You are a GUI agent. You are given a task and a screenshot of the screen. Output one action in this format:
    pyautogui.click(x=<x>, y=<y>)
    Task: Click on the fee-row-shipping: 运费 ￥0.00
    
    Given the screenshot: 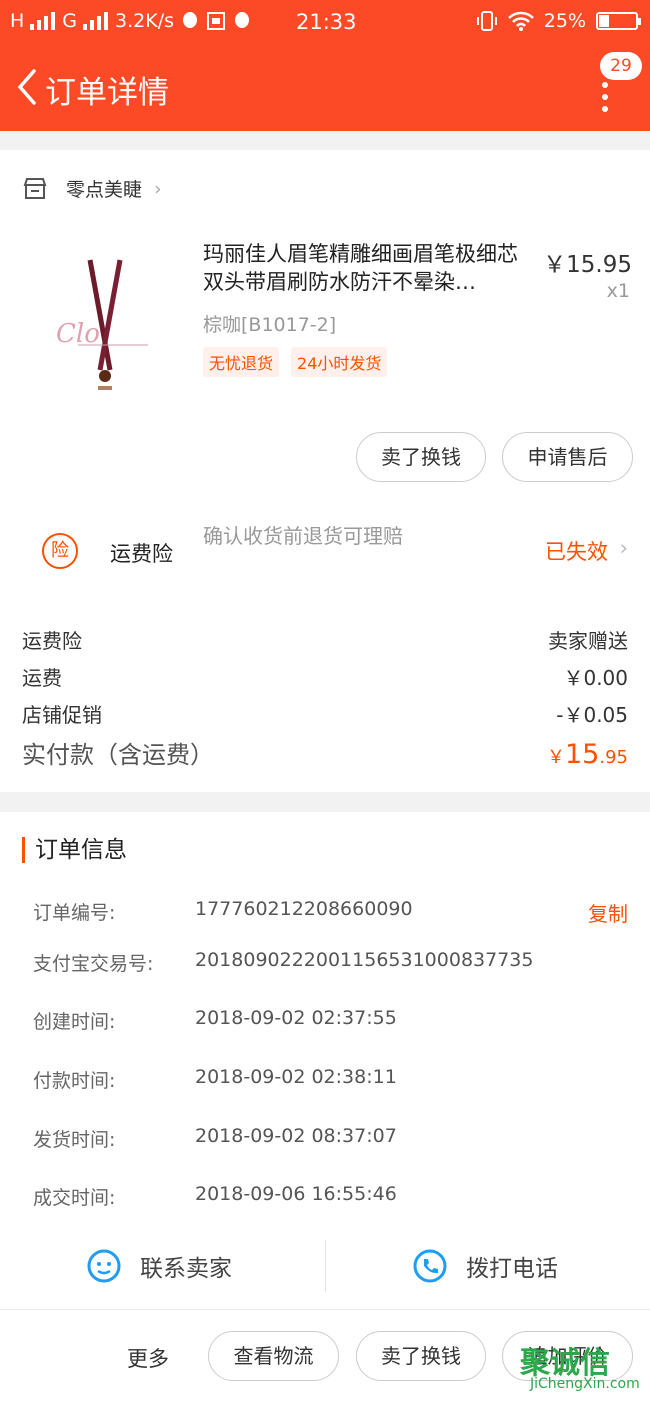 What is the action you would take?
    pyautogui.click(x=325, y=676)
    